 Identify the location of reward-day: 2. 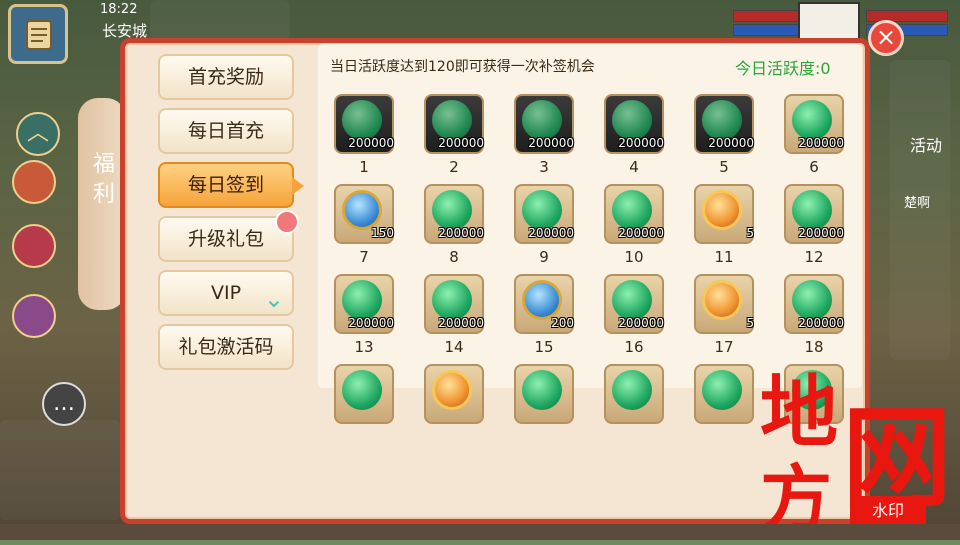
(454, 167).